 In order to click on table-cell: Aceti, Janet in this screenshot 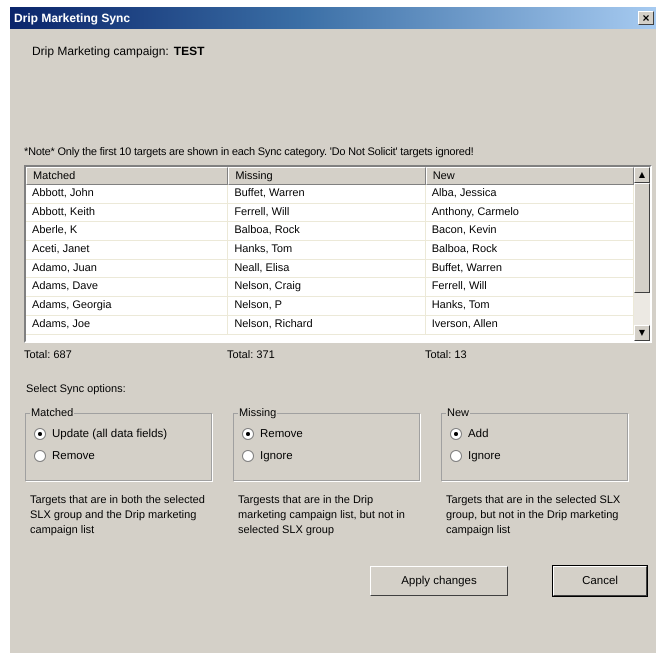, I will do `click(127, 250)`.